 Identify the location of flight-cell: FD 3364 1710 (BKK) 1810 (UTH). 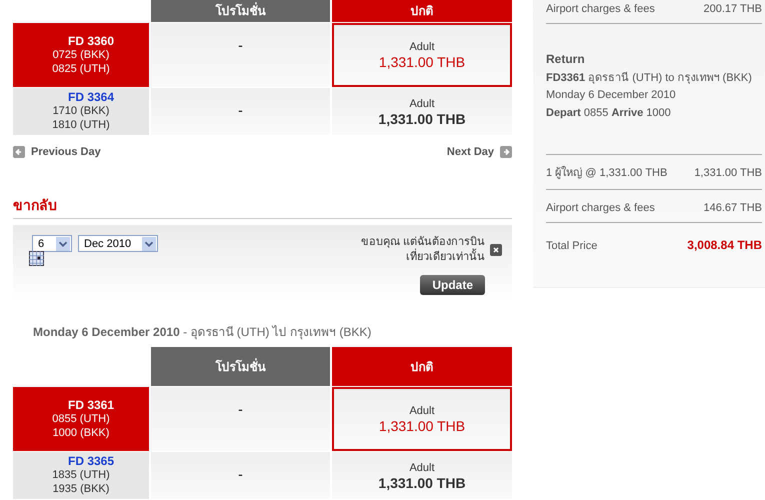
(81, 111).